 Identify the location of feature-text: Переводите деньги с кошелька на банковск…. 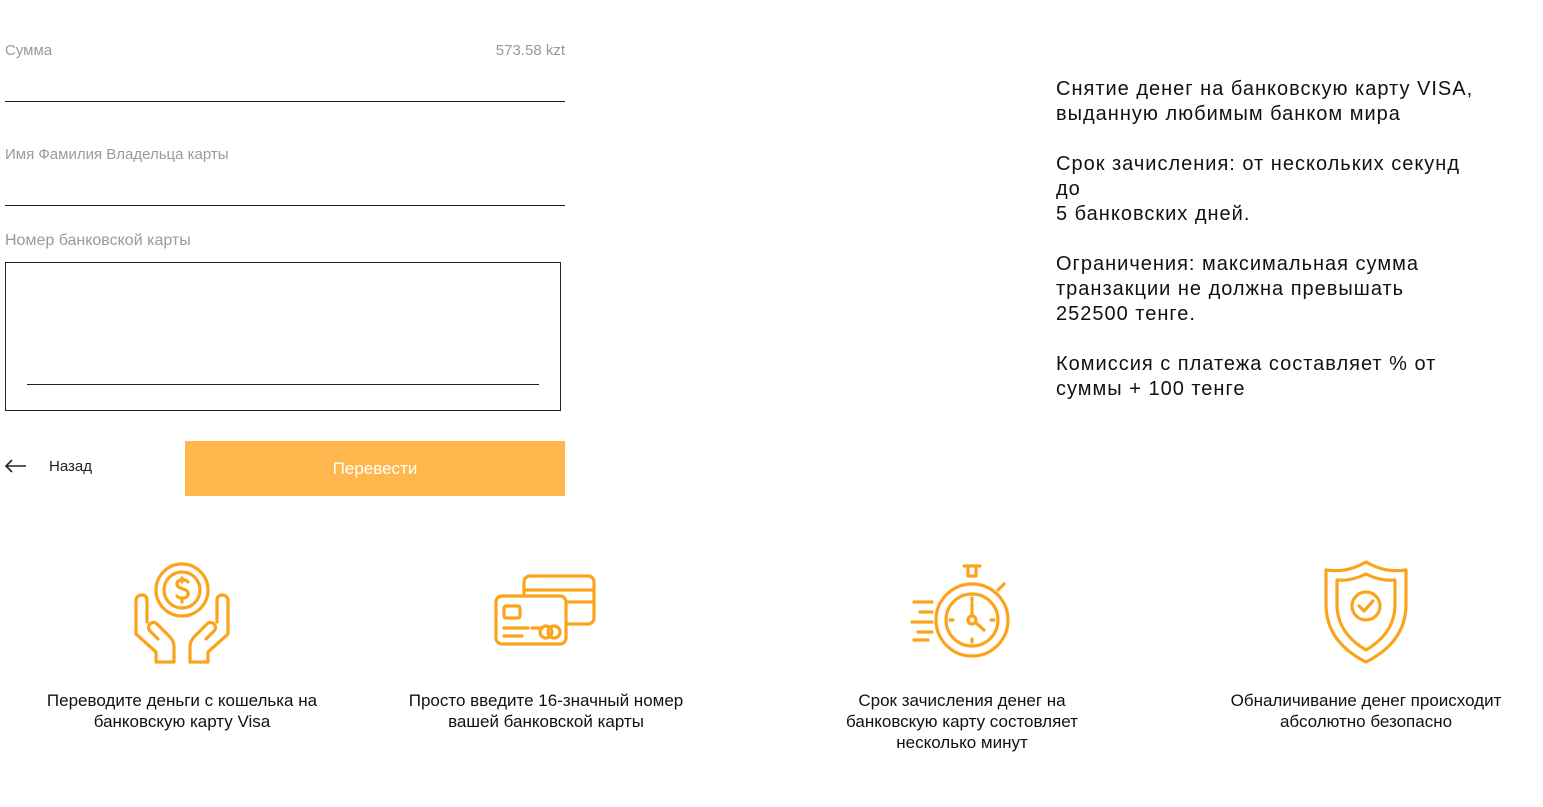
(182, 711).